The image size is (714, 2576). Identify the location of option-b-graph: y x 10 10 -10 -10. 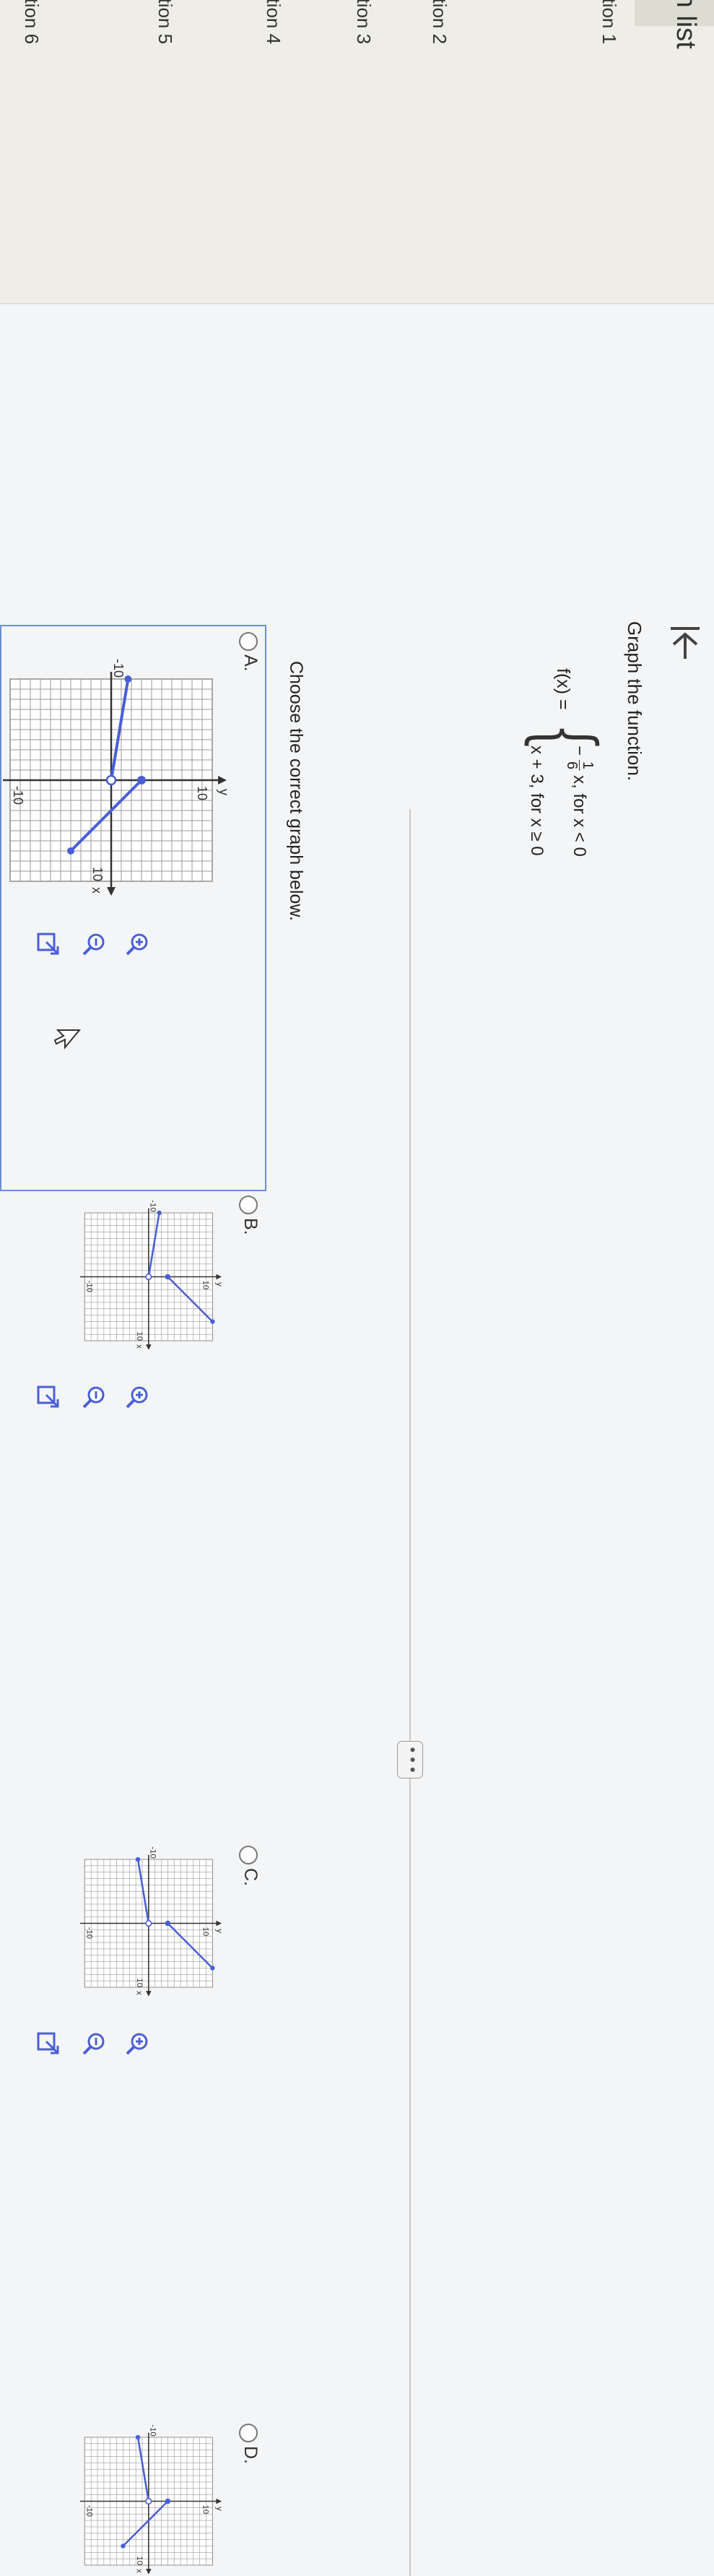
(151, 1275).